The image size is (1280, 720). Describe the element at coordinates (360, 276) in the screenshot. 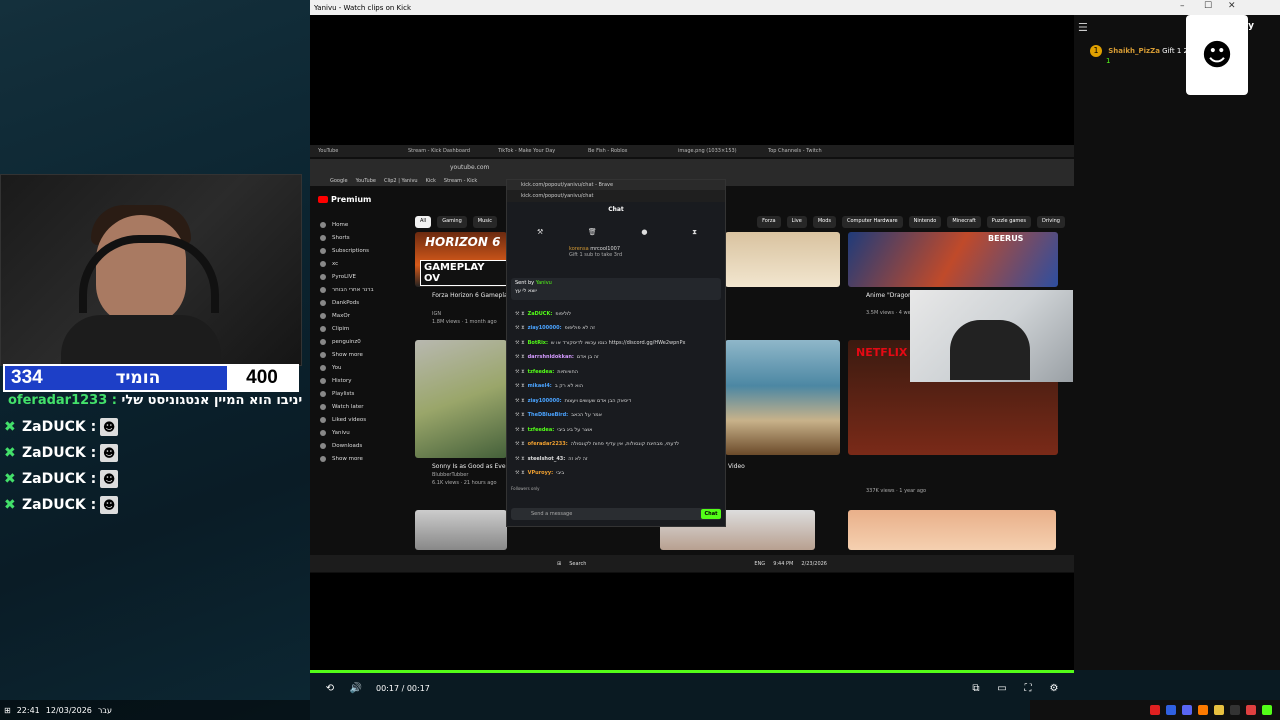

I see `sidebar-item: PyroLIVE` at that location.